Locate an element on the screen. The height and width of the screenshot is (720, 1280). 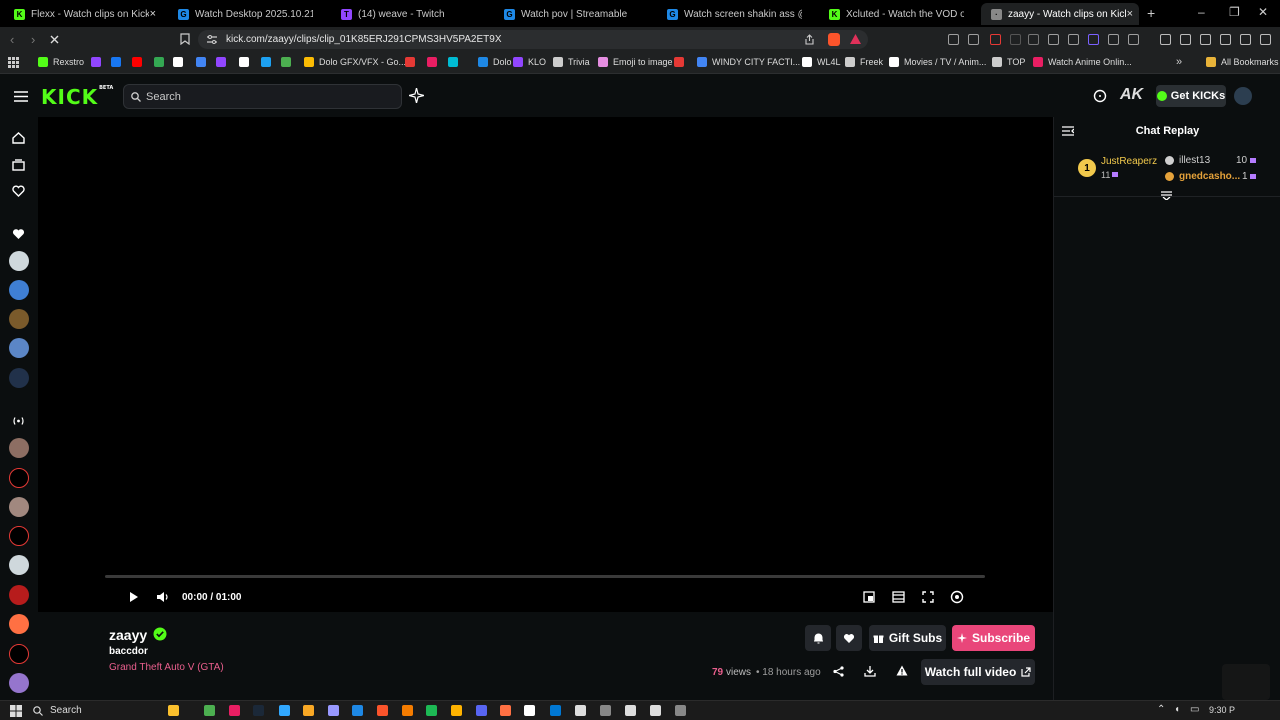
tray-overflow-icon: ⌃ is located at coordinates (1161, 709).